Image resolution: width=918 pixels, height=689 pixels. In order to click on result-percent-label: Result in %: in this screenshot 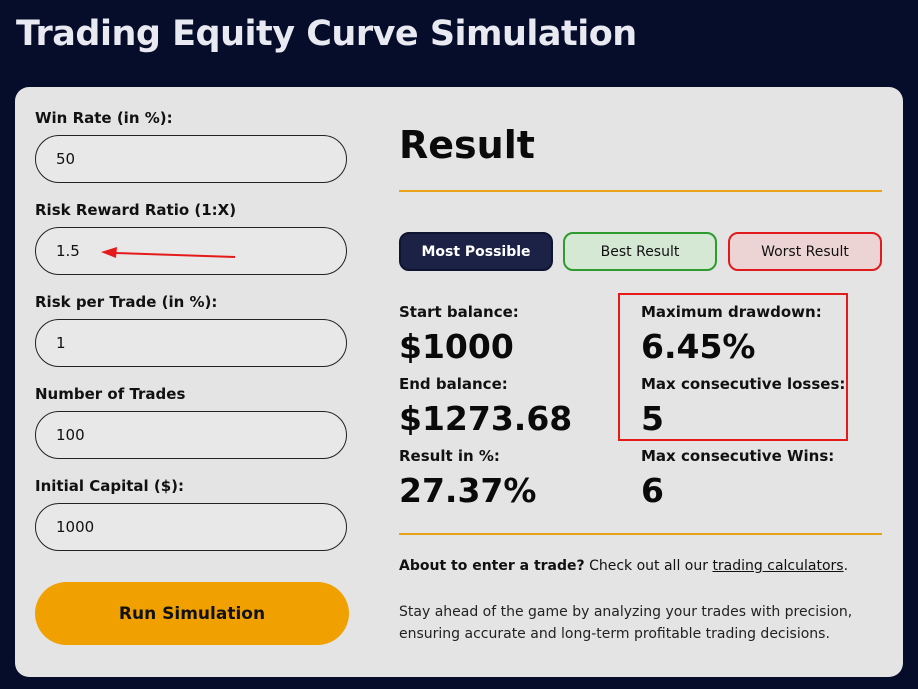, I will do `click(449, 456)`.